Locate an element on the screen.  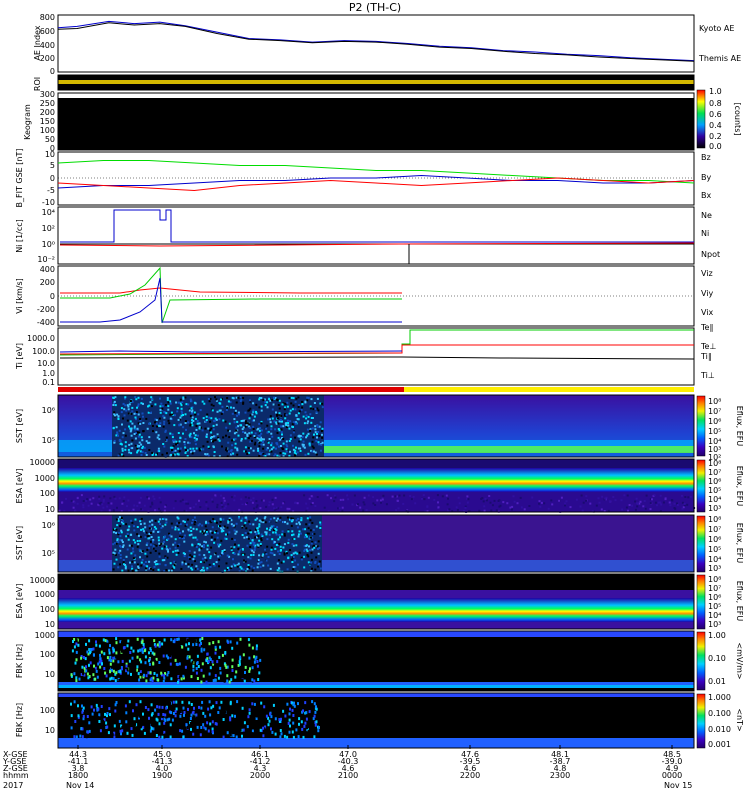
keogram-colorbar is located at coordinates (701, 119).